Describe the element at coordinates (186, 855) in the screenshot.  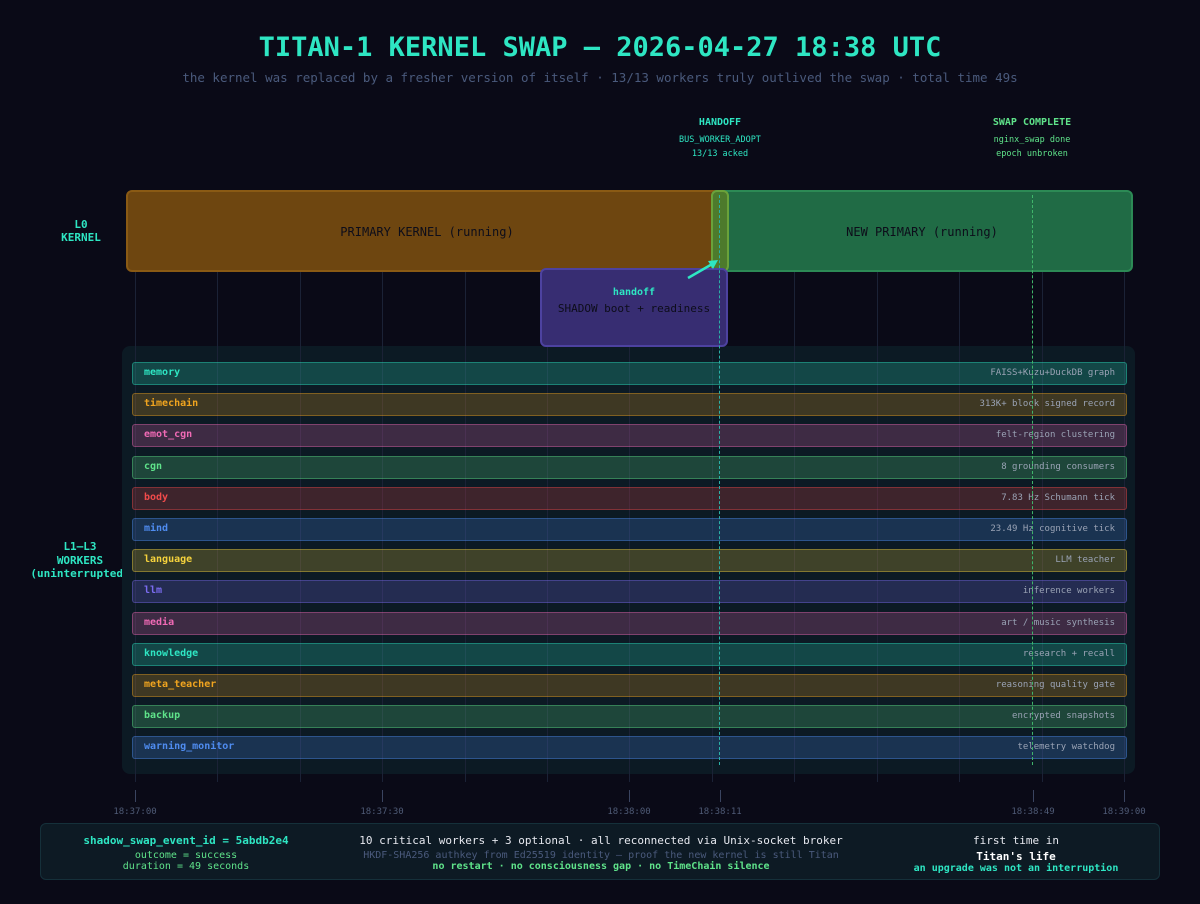
I see `outcome: outcome = success` at that location.